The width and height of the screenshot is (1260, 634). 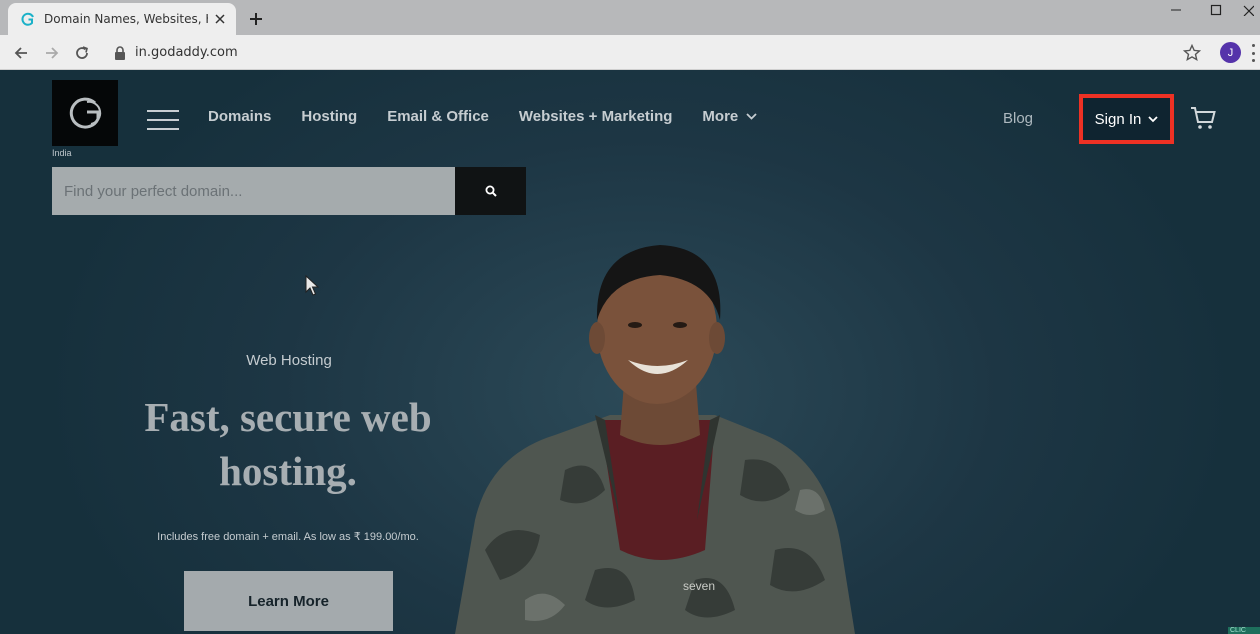 I want to click on nav-hosting: Hosting, so click(x=329, y=116).